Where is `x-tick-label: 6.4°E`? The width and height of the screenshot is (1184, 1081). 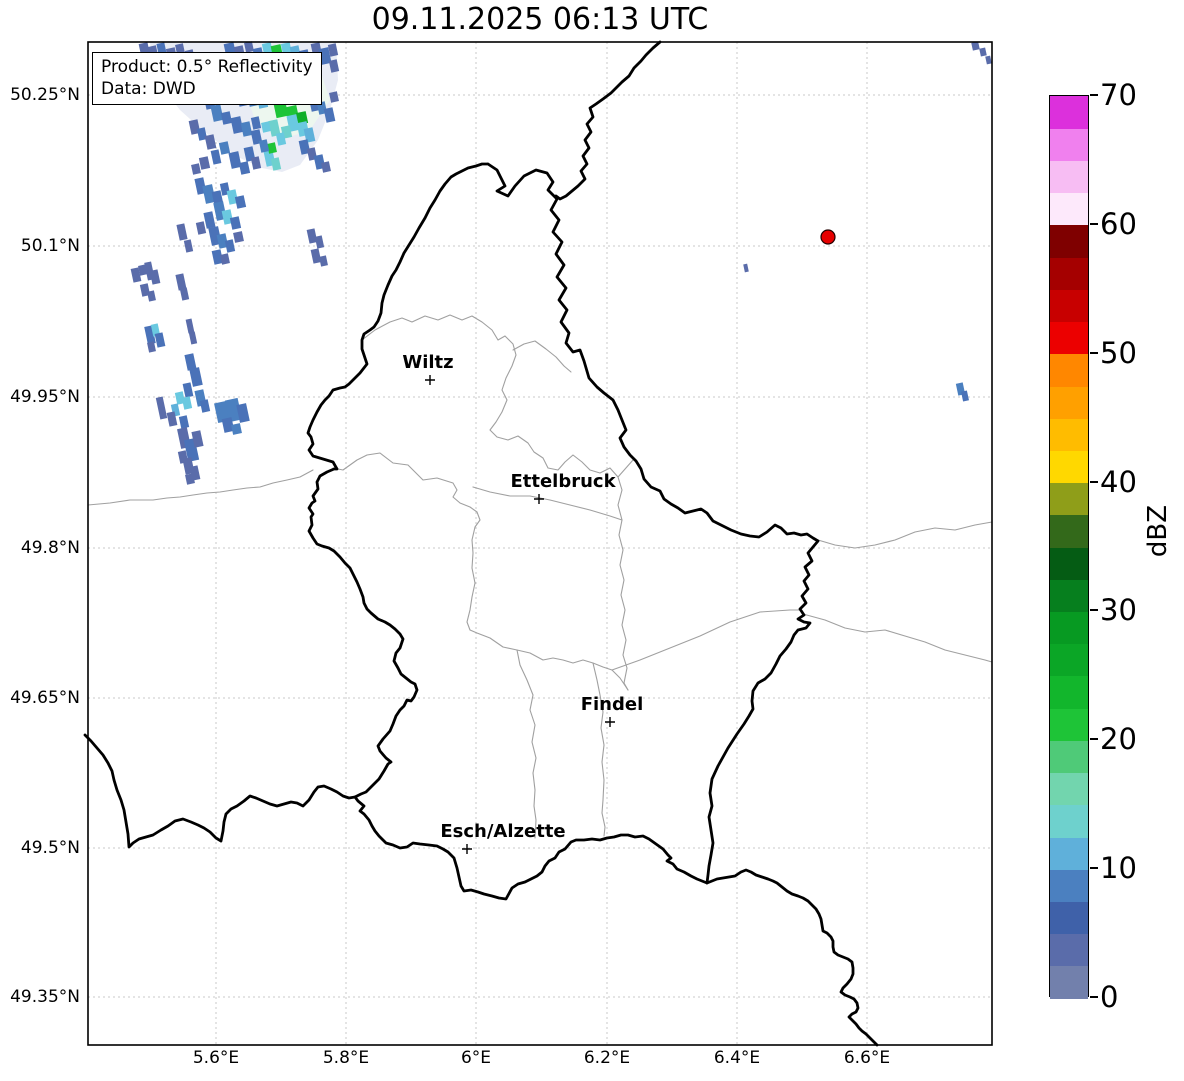
x-tick-label: 6.4°E is located at coordinates (737, 1058).